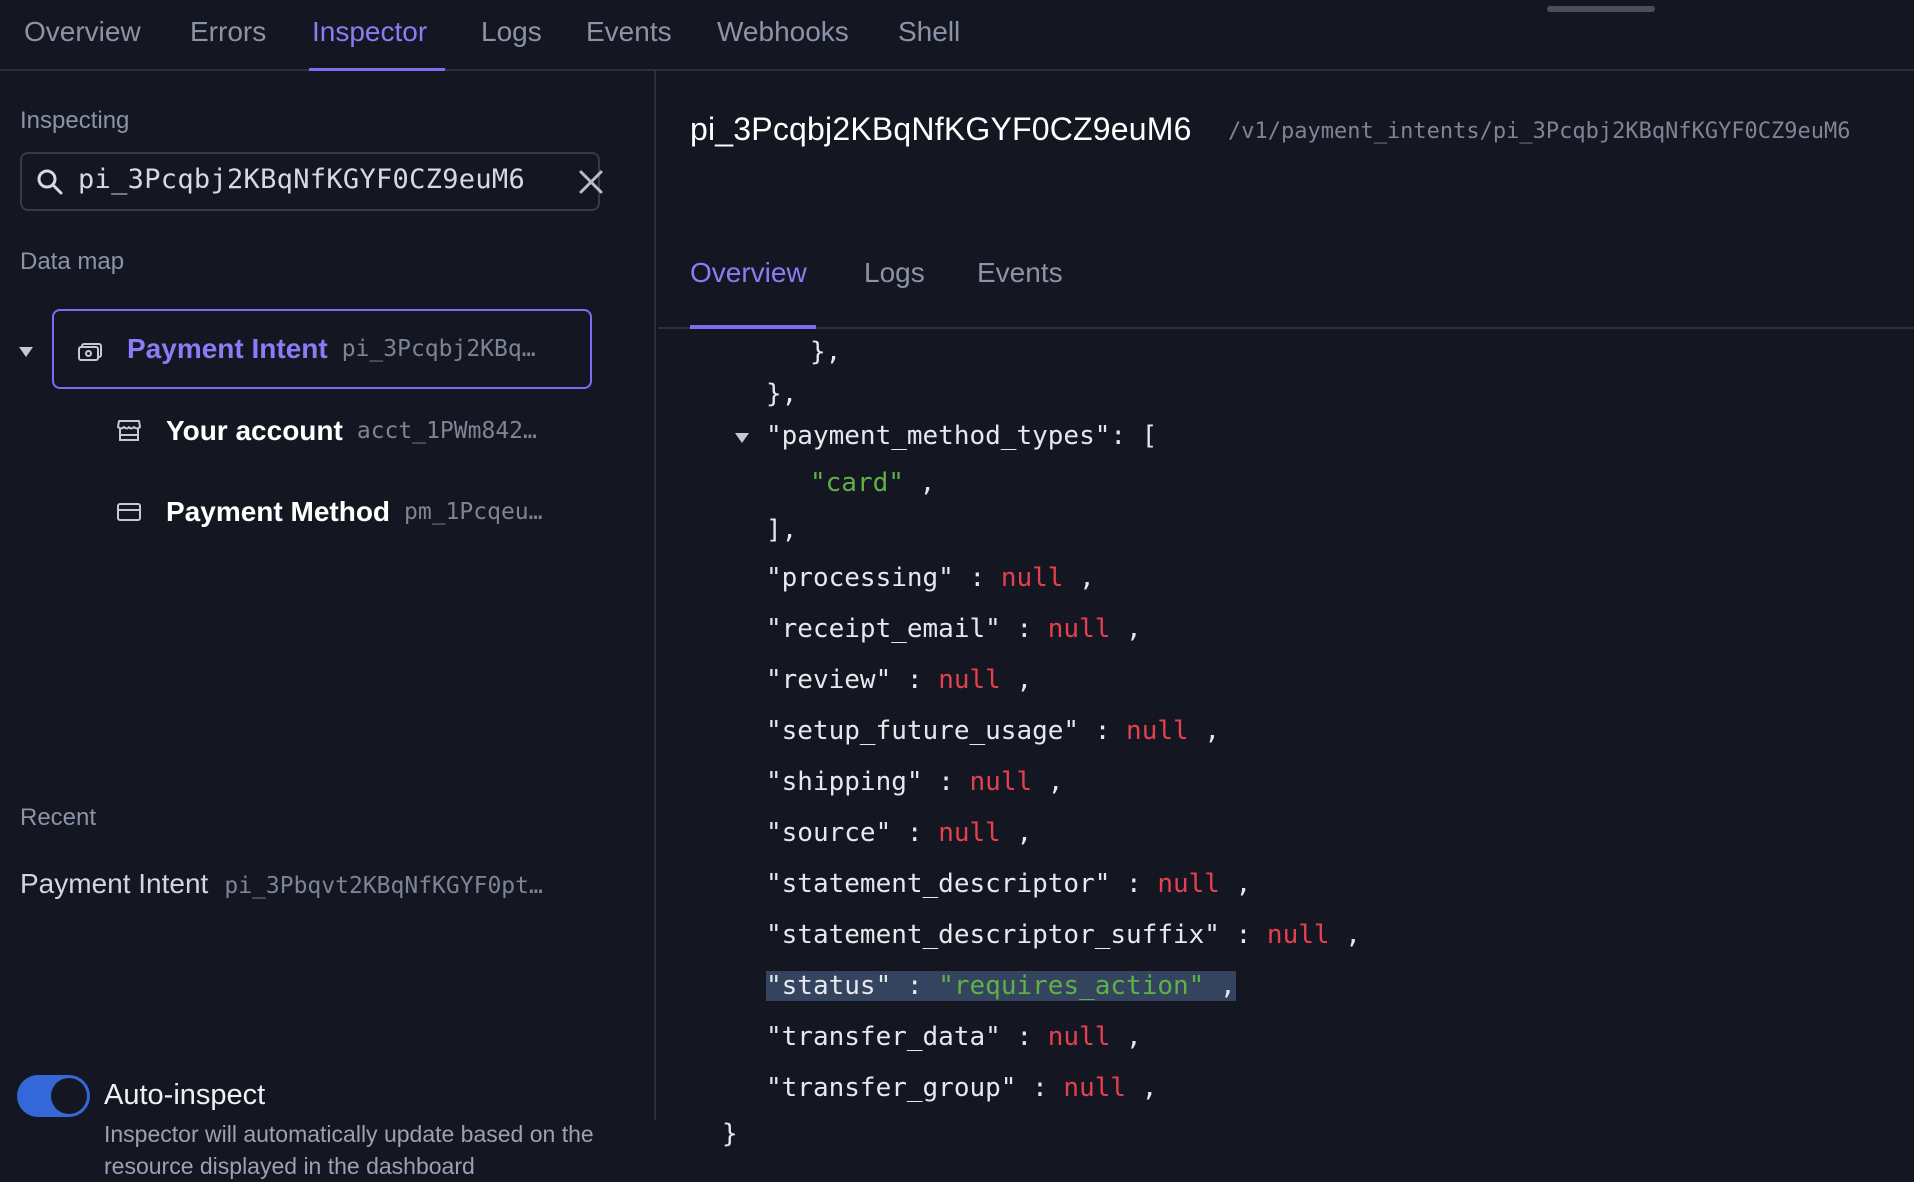  I want to click on json-row: "statement_descriptor_suffix" : null ,, so click(1063, 935).